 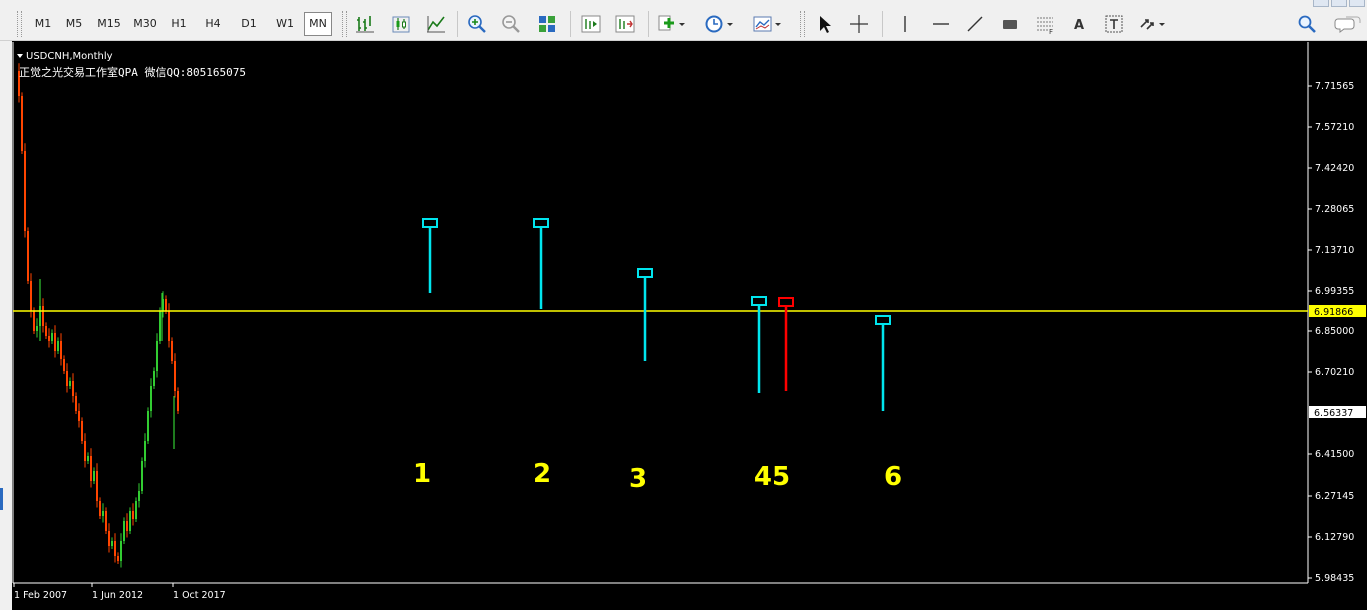 What do you see at coordinates (69, 56) in the screenshot?
I see `symbol-label: USDCNH,Monthly` at bounding box center [69, 56].